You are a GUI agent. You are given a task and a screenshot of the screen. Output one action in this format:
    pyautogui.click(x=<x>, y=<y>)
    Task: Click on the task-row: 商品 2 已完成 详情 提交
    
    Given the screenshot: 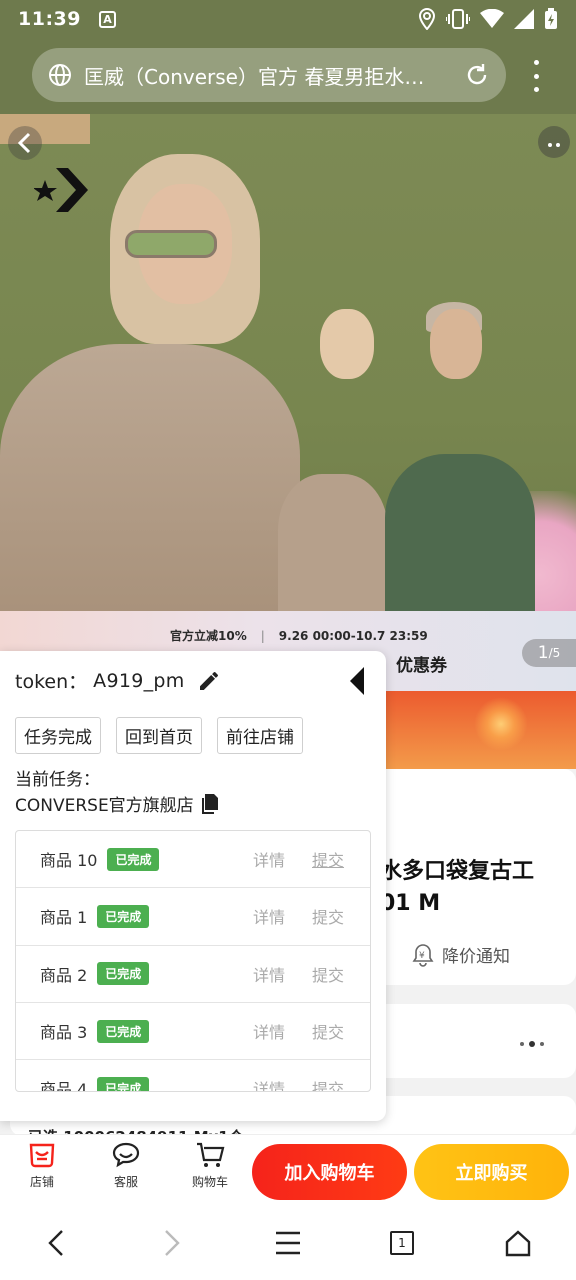 What is the action you would take?
    pyautogui.click(x=193, y=974)
    